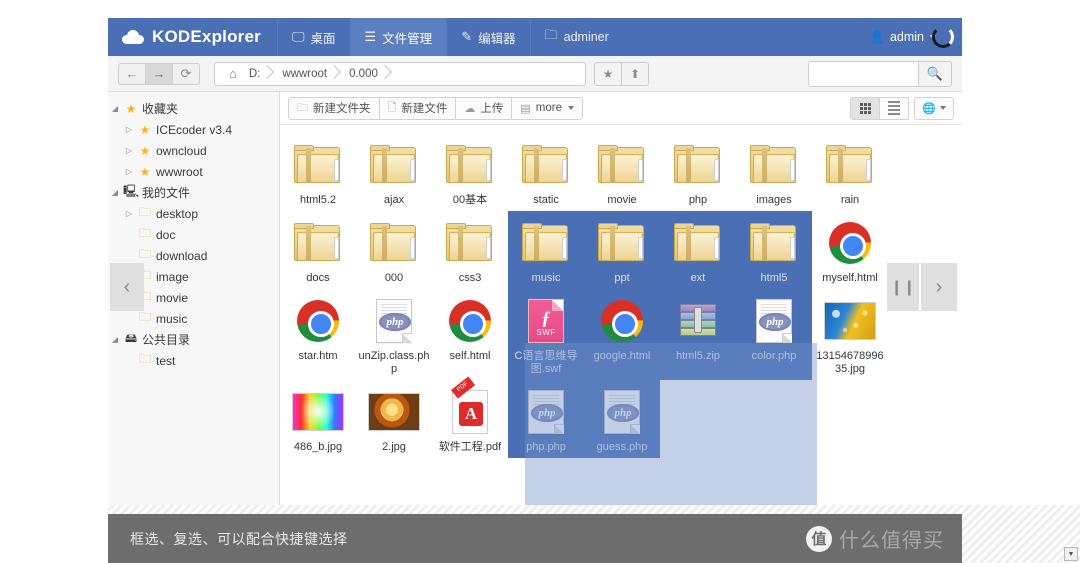  What do you see at coordinates (166, 340) in the screenshot?
I see `sidebar-group-public-label: 公共目录` at bounding box center [166, 340].